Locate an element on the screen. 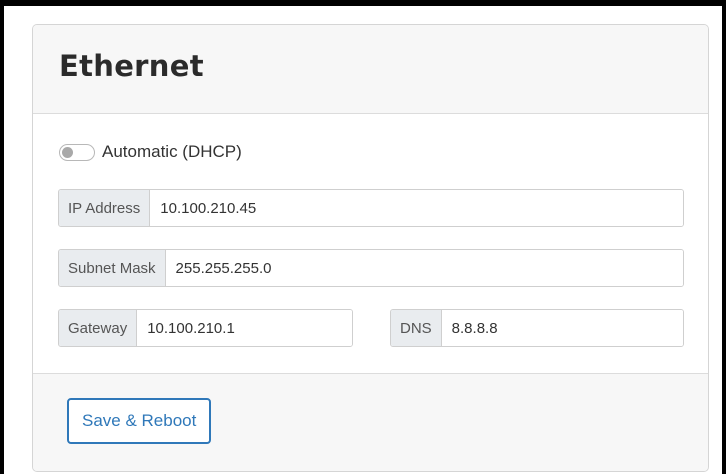 Image resolution: width=726 pixels, height=474 pixels. ip-address-group: IP Address is located at coordinates (371, 208).